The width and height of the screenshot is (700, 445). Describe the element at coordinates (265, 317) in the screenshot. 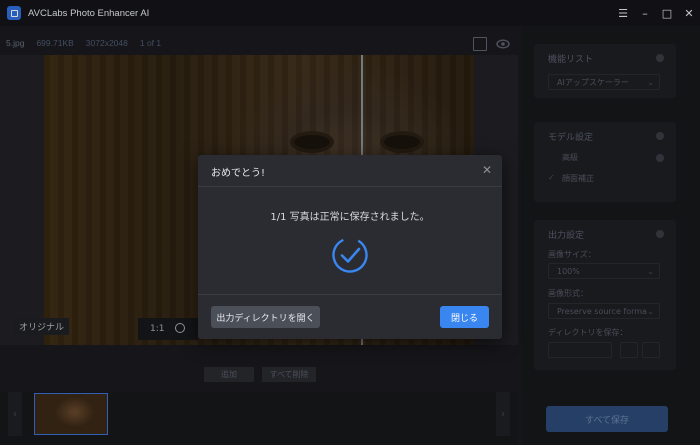

I see `open-output-directory-button: 出力ディレクトリを開く` at that location.